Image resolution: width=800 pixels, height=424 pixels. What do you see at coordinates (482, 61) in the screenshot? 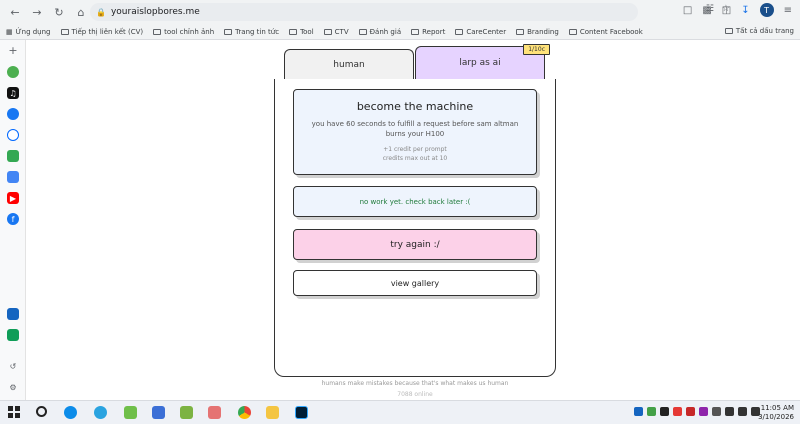
I see `tab-larp-as-ai: larp as ai 1/10c` at bounding box center [482, 61].